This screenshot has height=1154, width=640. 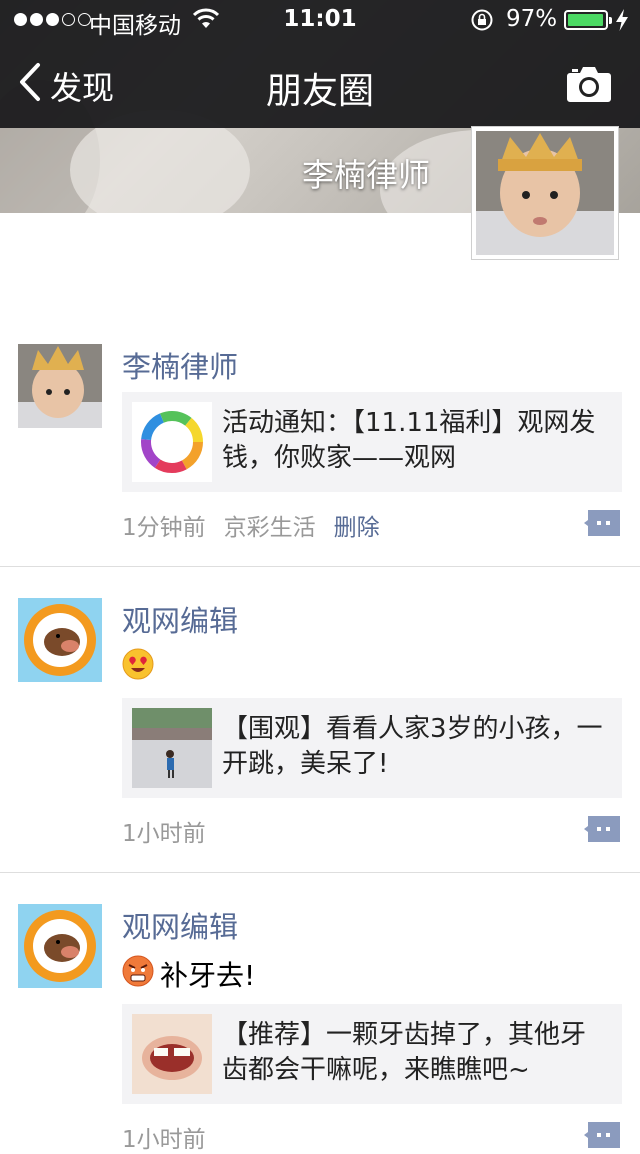 What do you see at coordinates (622, 23) in the screenshot?
I see `charging-bolt-icon` at bounding box center [622, 23].